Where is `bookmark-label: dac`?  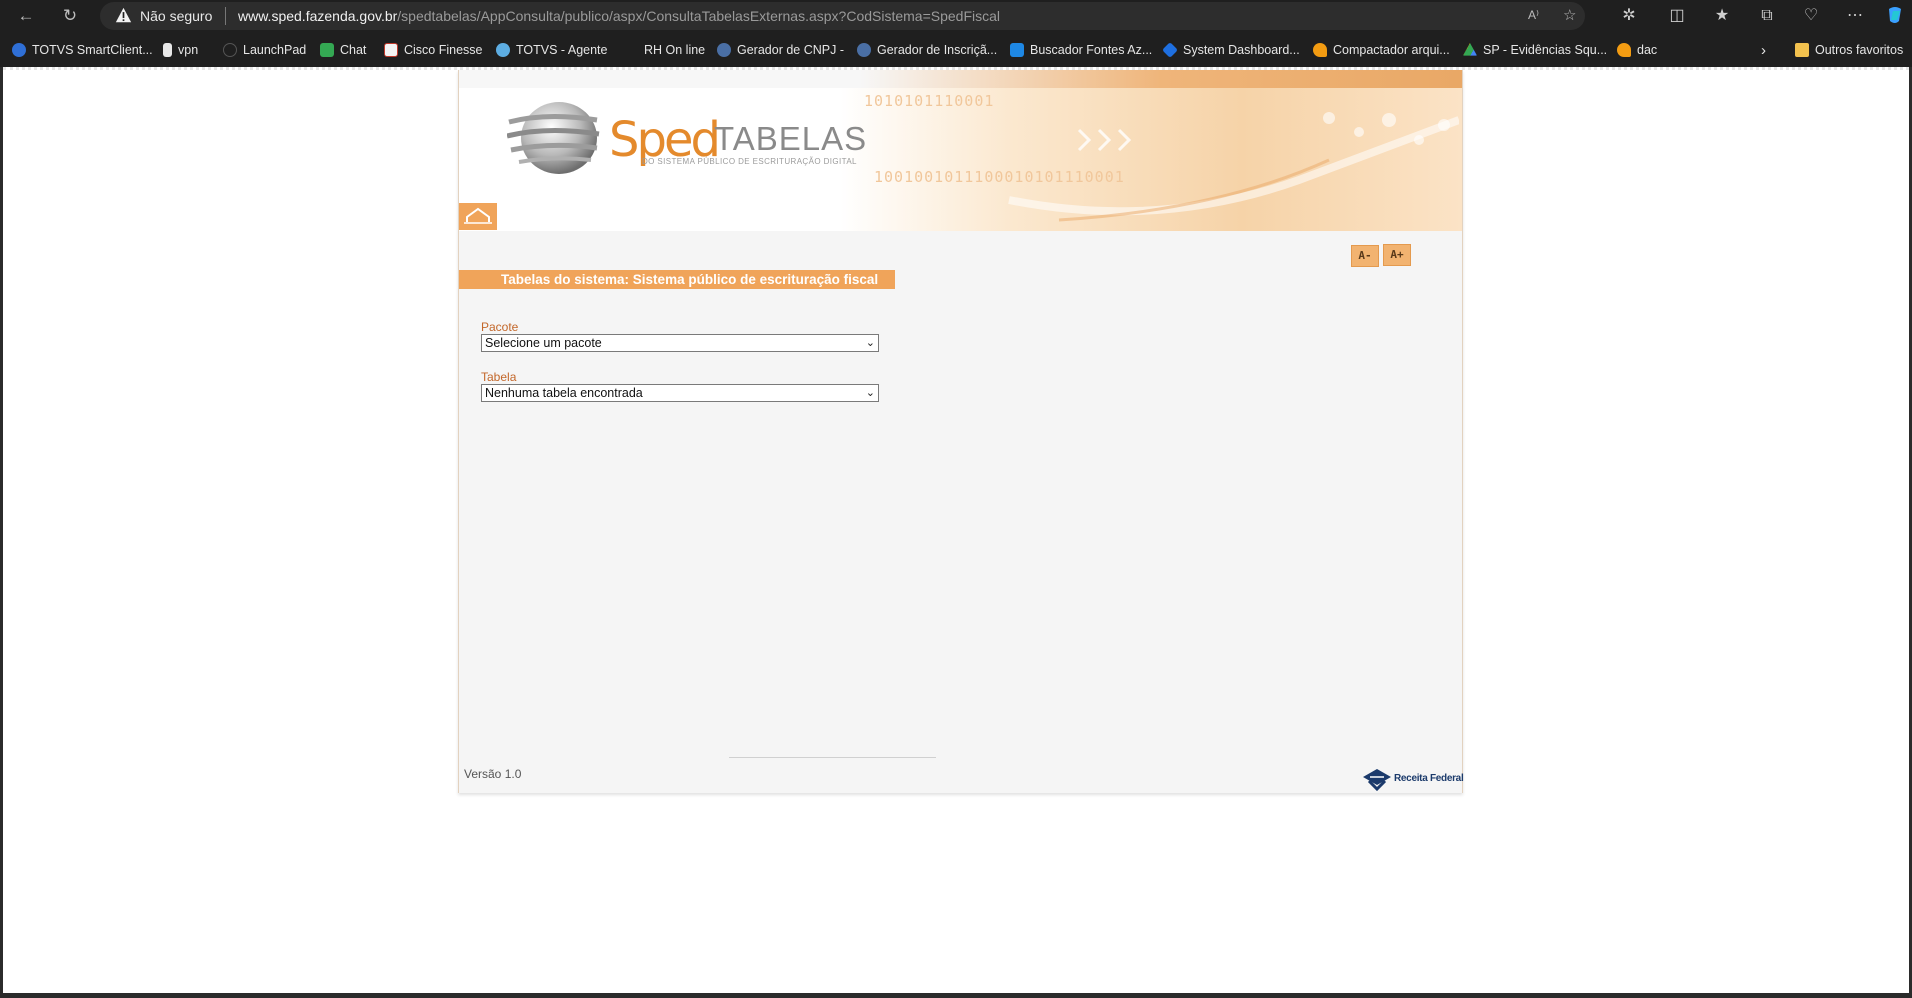
bookmark-label: dac is located at coordinates (1647, 50).